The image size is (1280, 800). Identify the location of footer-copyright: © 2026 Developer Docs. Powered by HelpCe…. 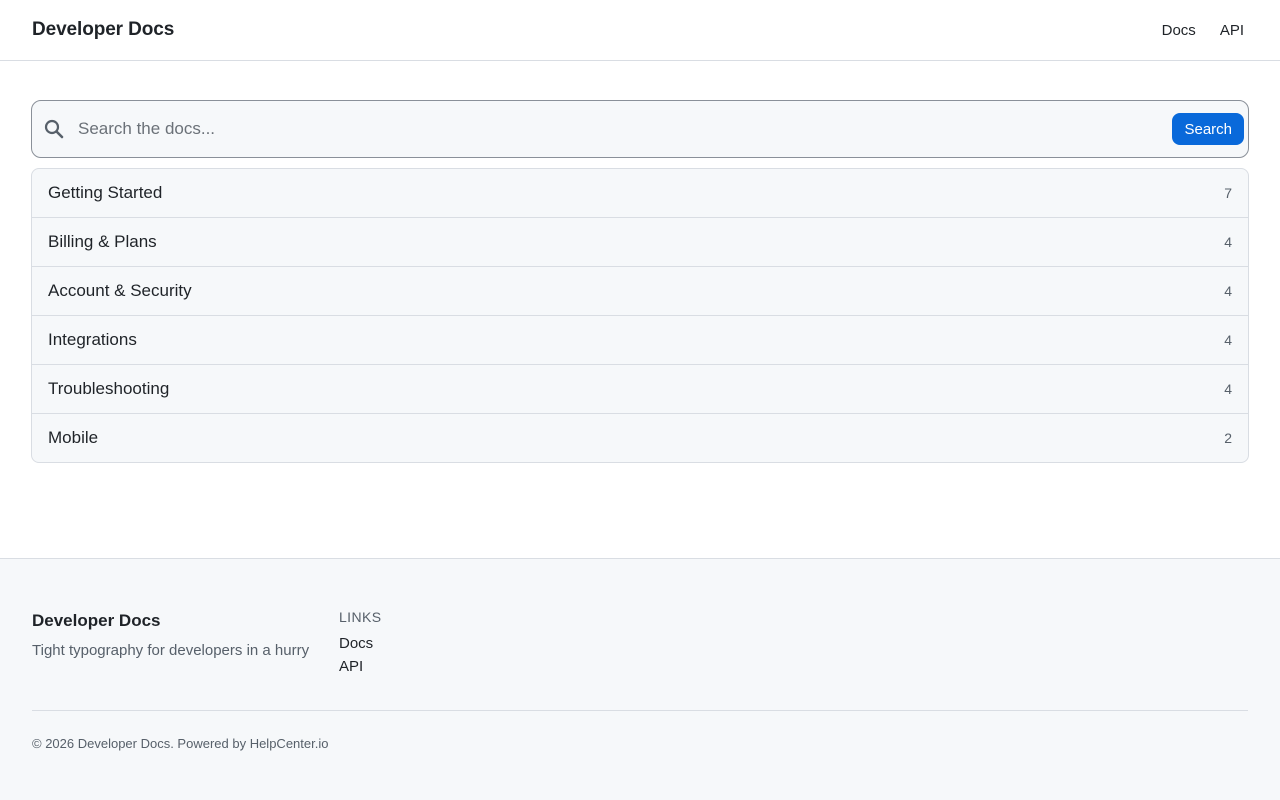
(180, 743).